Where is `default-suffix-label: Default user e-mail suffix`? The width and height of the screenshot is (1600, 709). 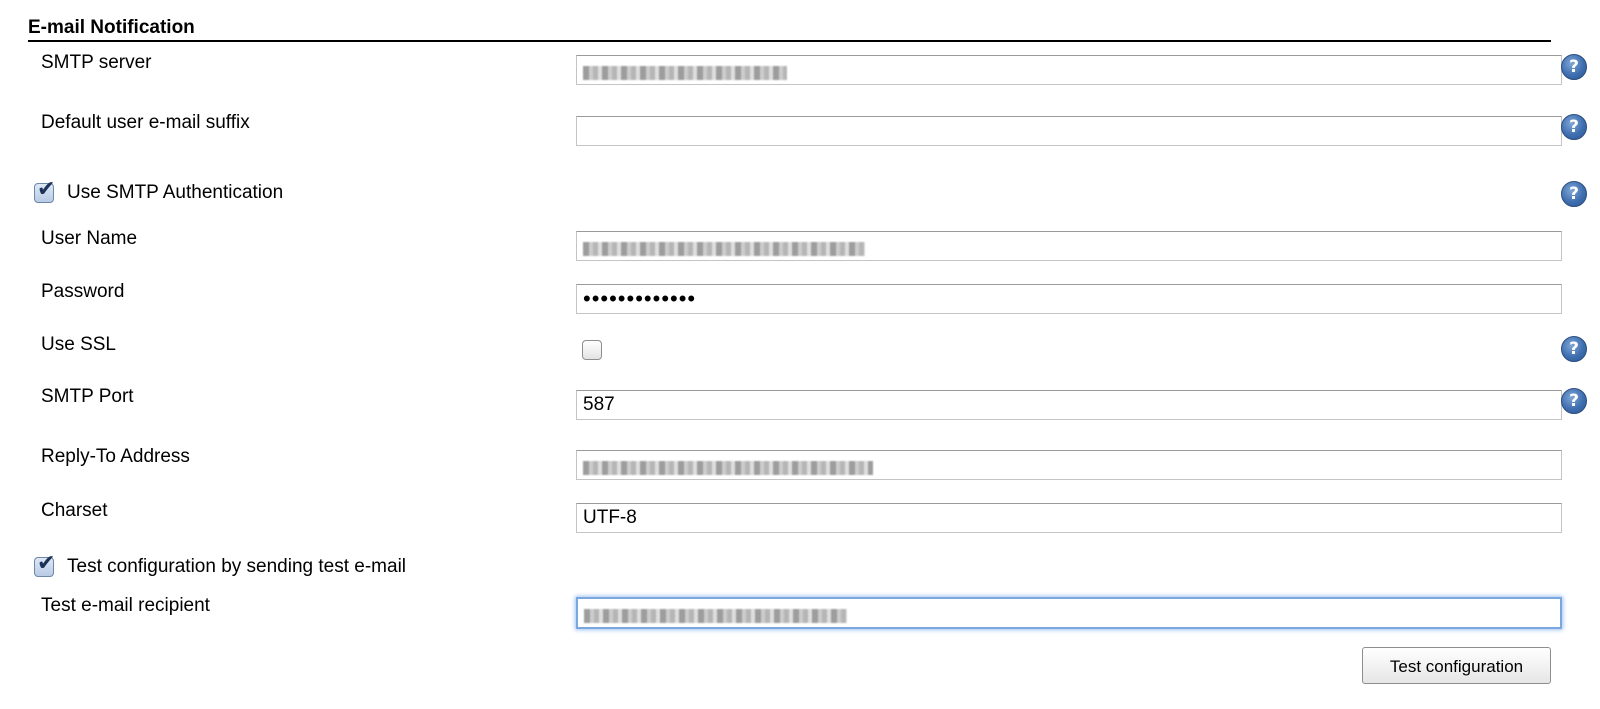 default-suffix-label: Default user e-mail suffix is located at coordinates (145, 122).